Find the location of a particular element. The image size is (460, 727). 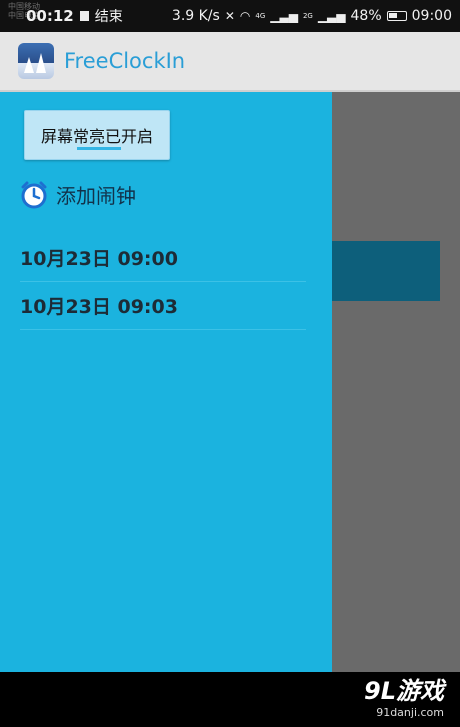

app-title: FreeClockIn is located at coordinates (125, 61).